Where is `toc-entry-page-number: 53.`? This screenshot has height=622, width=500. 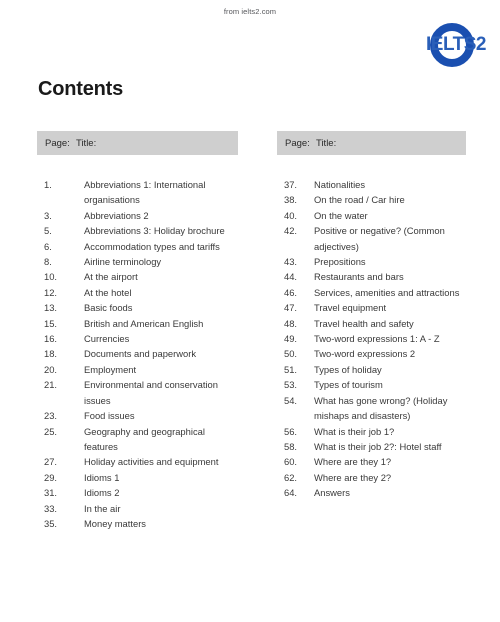
toc-entry-page-number: 53. is located at coordinates (291, 385).